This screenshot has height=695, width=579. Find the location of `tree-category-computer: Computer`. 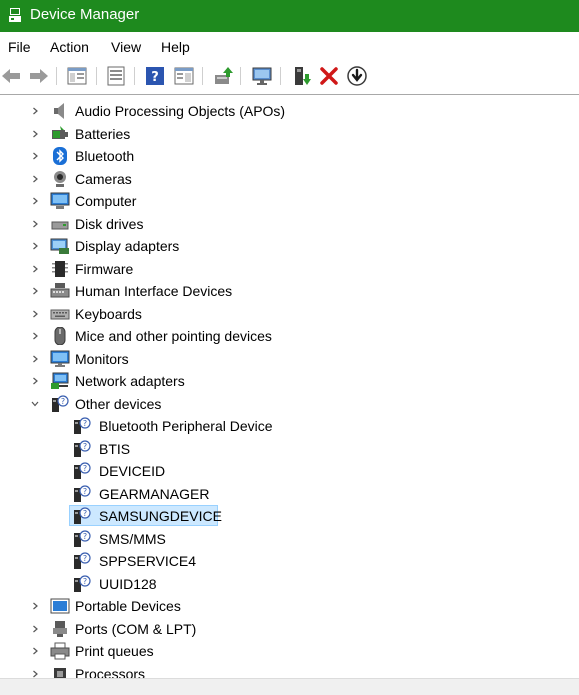

tree-category-computer: Computer is located at coordinates (289, 201).